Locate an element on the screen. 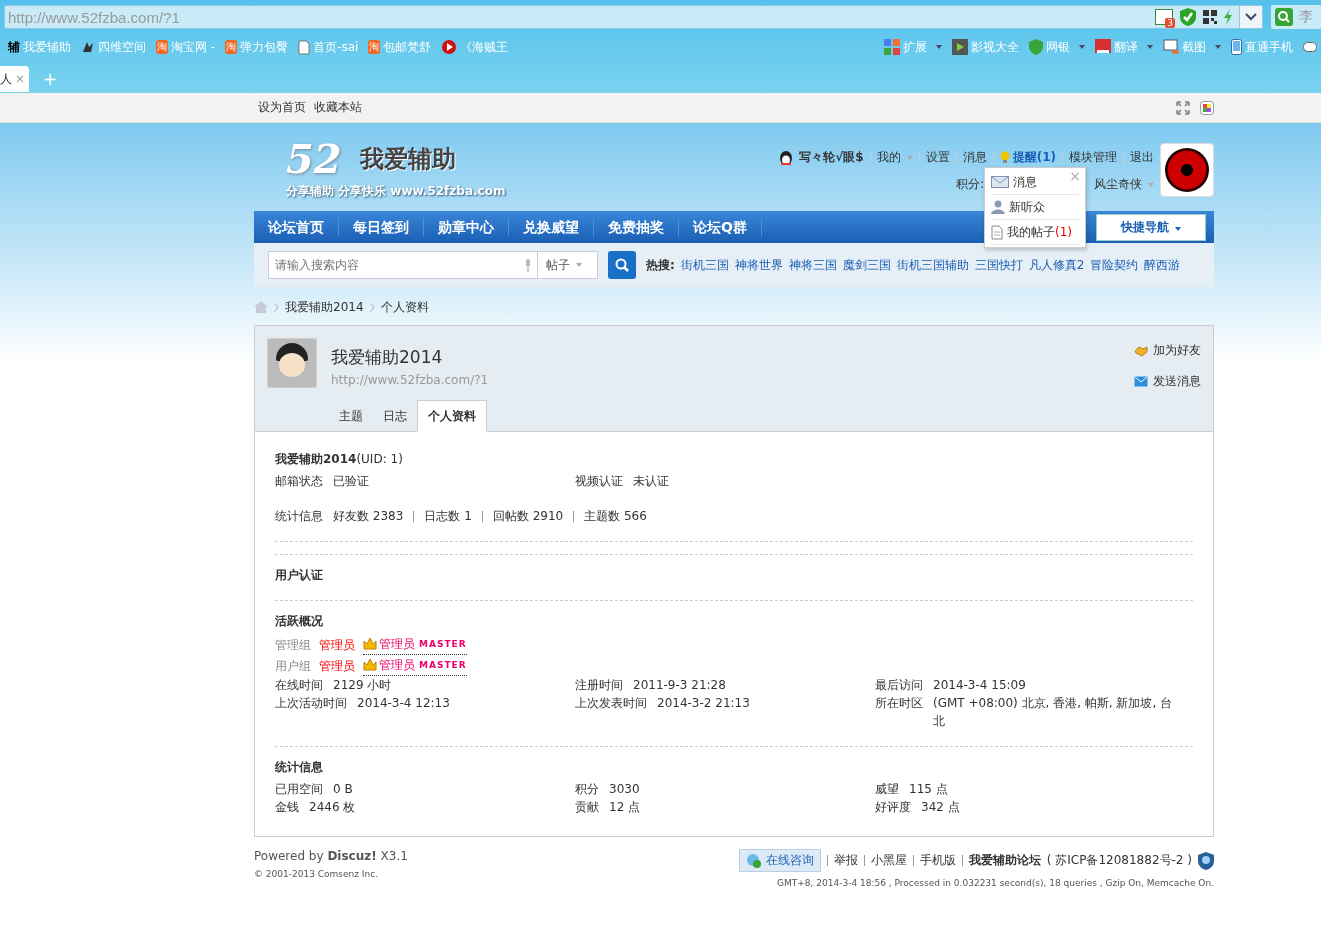  breadcrumb-link: 我爱辅助2014 is located at coordinates (324, 307).